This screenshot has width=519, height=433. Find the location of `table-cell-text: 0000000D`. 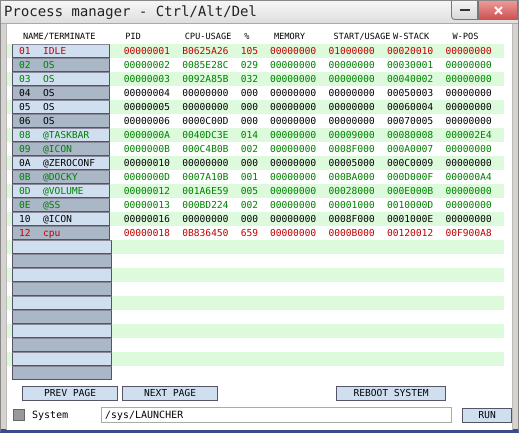

table-cell-text: 0000000D is located at coordinates (147, 177).